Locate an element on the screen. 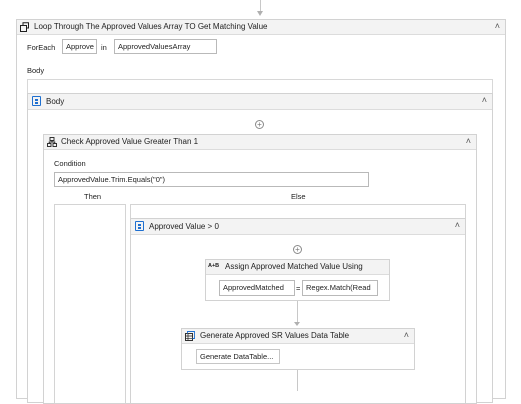 This screenshot has width=521, height=404. foreach-collection-input: ApprovedValuesArray is located at coordinates (165, 46).